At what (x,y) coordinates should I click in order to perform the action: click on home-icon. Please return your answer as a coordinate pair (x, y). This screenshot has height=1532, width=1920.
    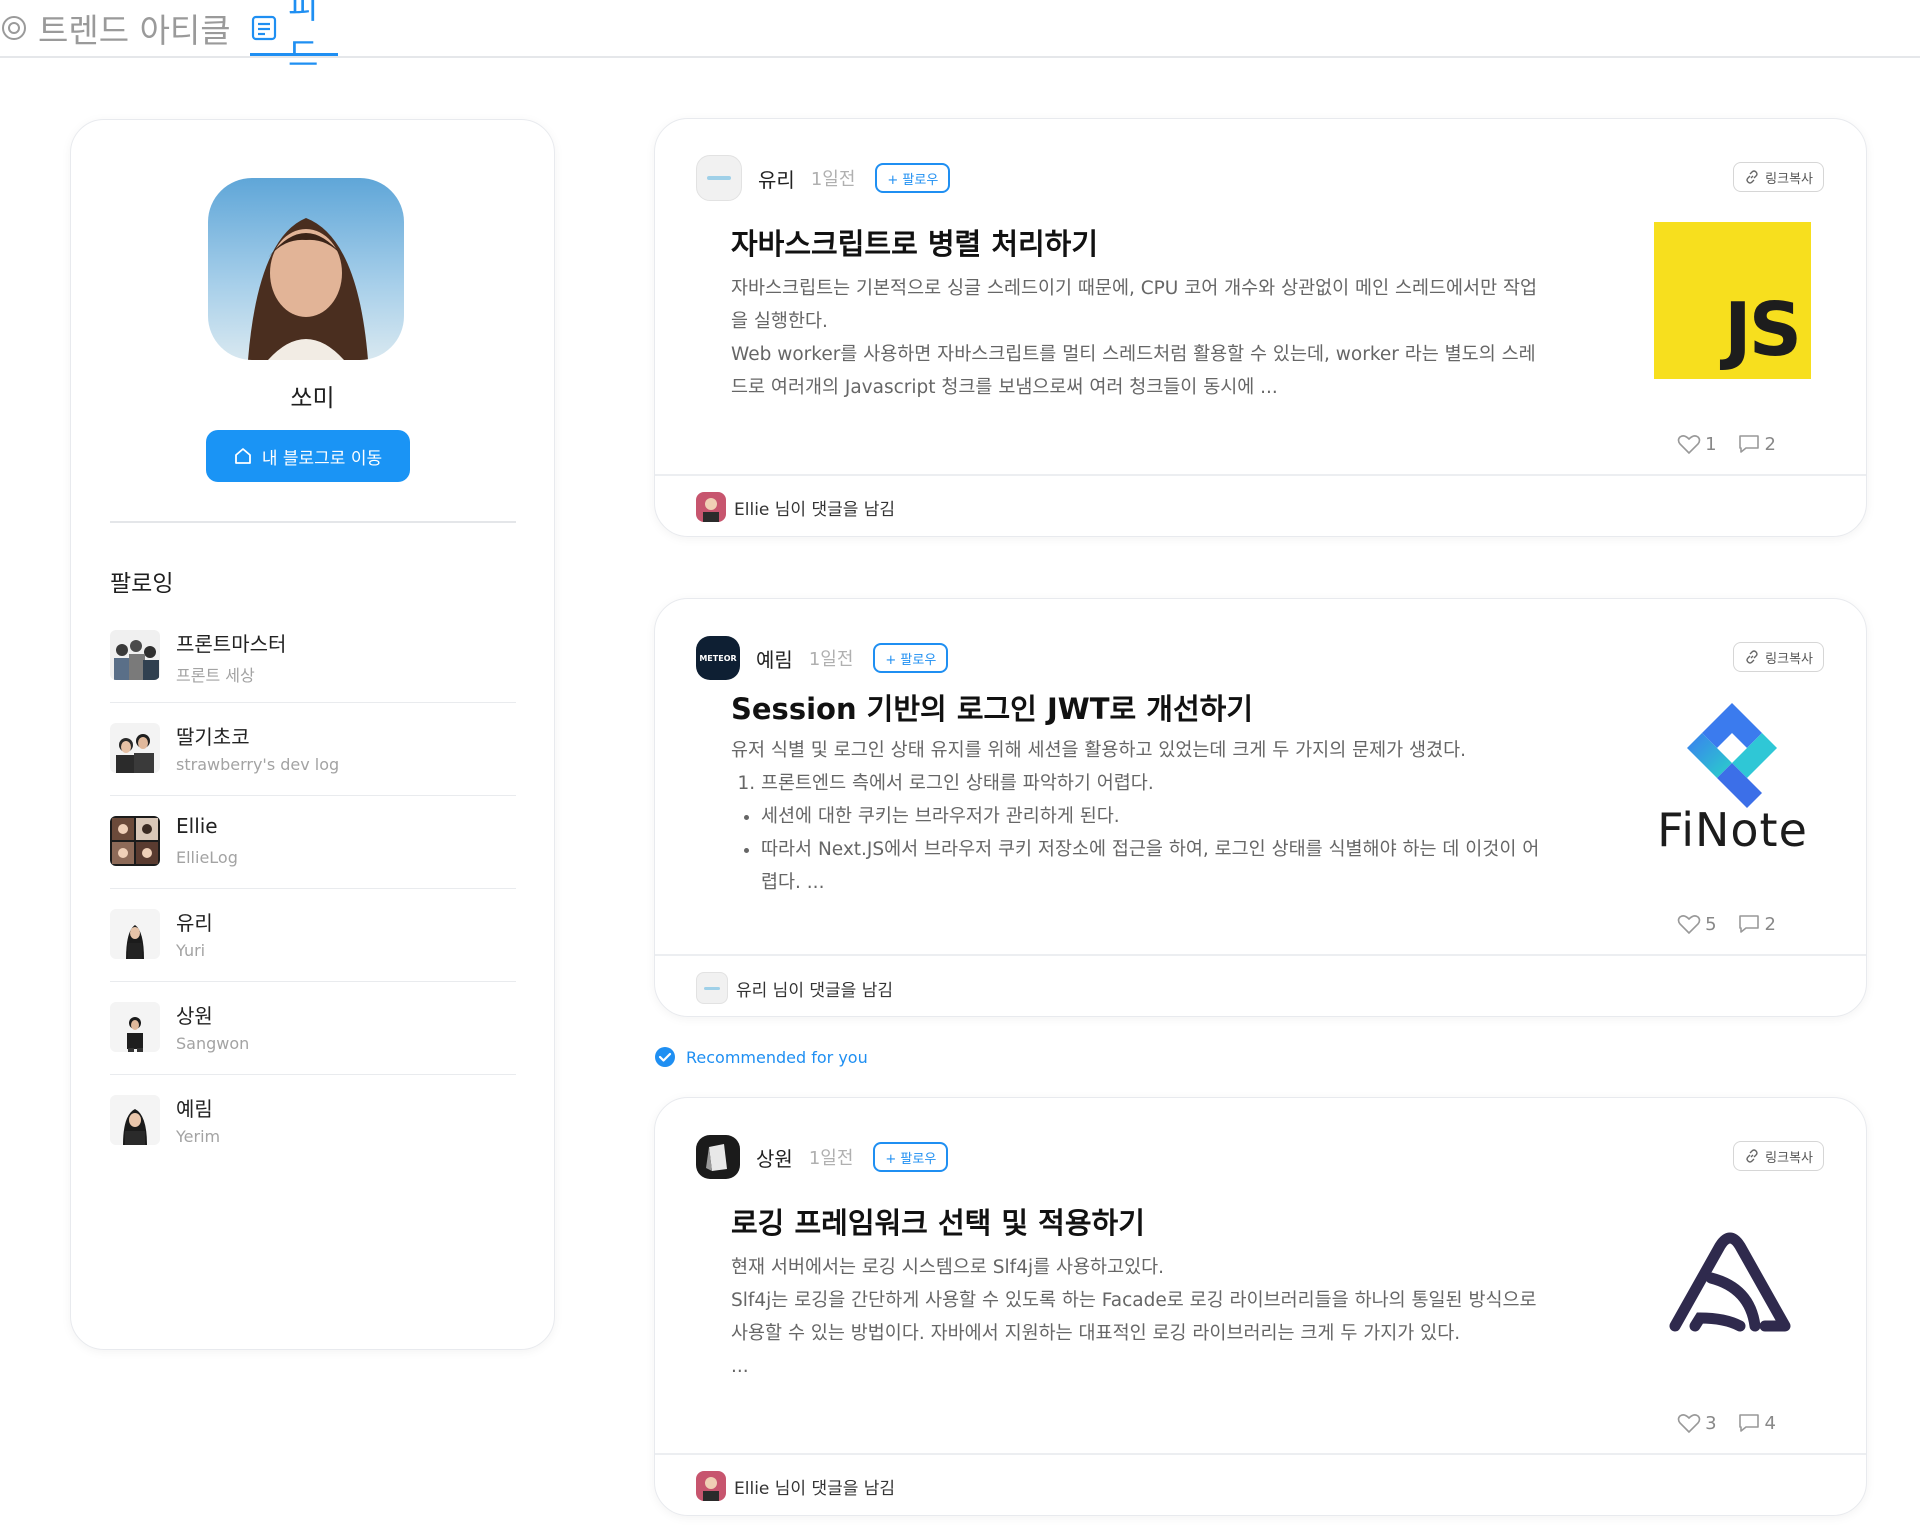
    Looking at the image, I should click on (243, 456).